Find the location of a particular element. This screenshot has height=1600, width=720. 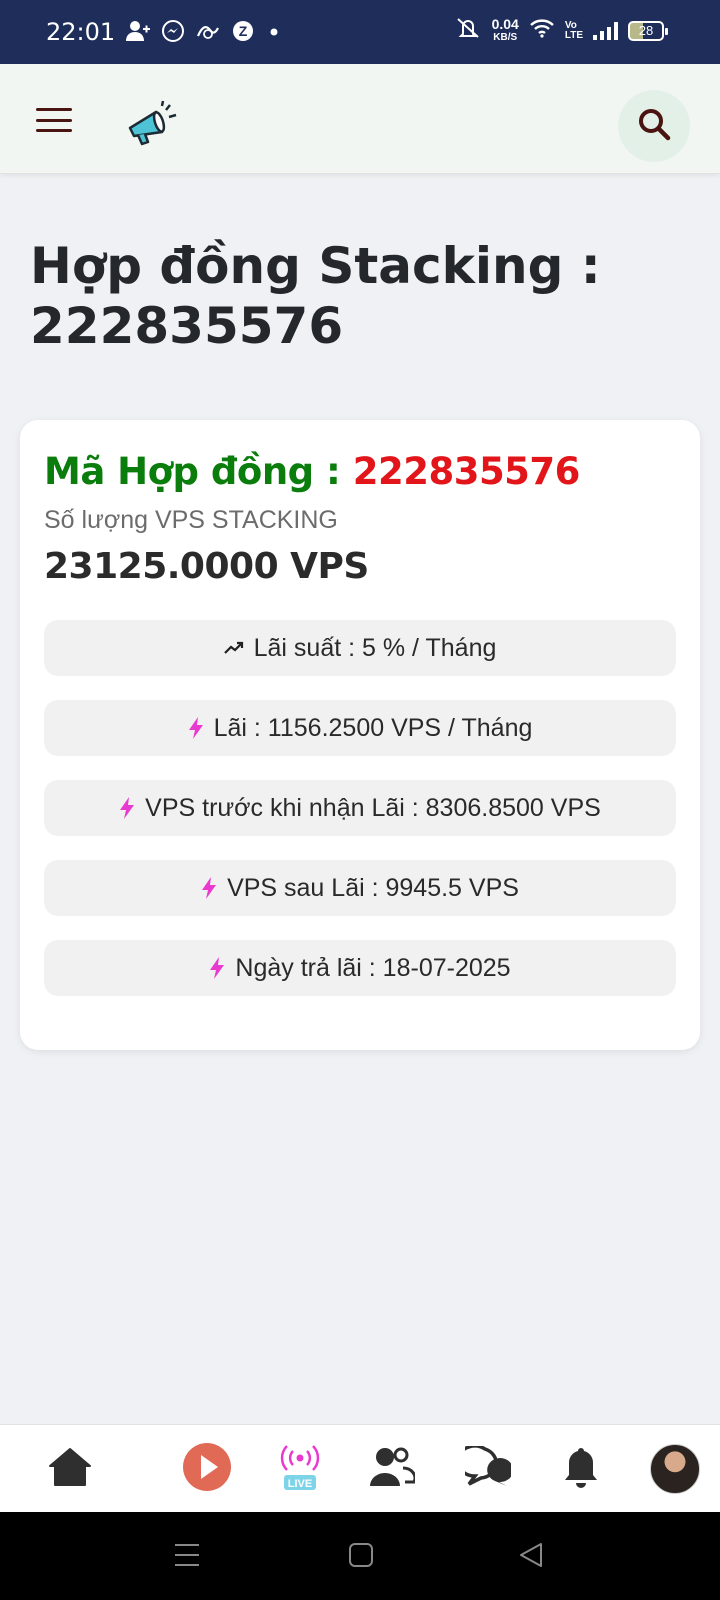

payment-date-text: Ngày trả lãi : 18-07-2025 is located at coordinates (373, 967).